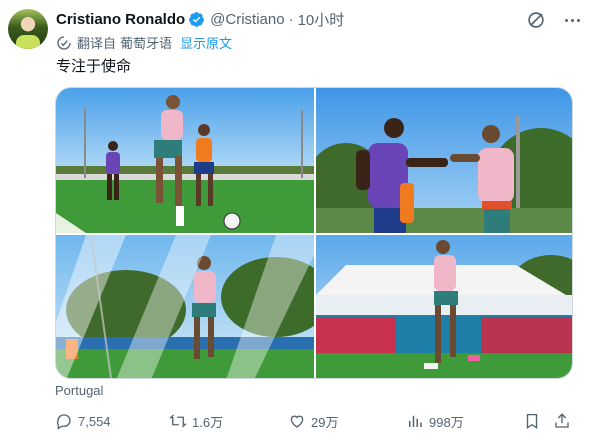 This screenshot has width=600, height=445. I want to click on translation-bar: 翻译自 葡萄牙语 显示原文, so click(144, 42).